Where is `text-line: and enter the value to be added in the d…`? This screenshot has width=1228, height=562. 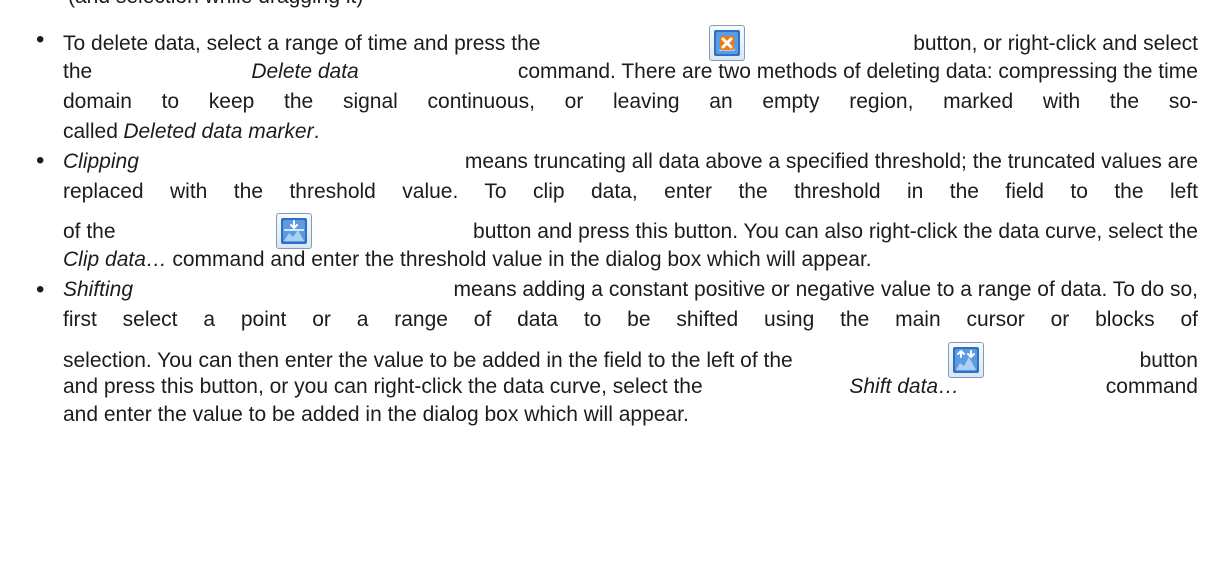 text-line: and enter the value to be added in the d… is located at coordinates (630, 414).